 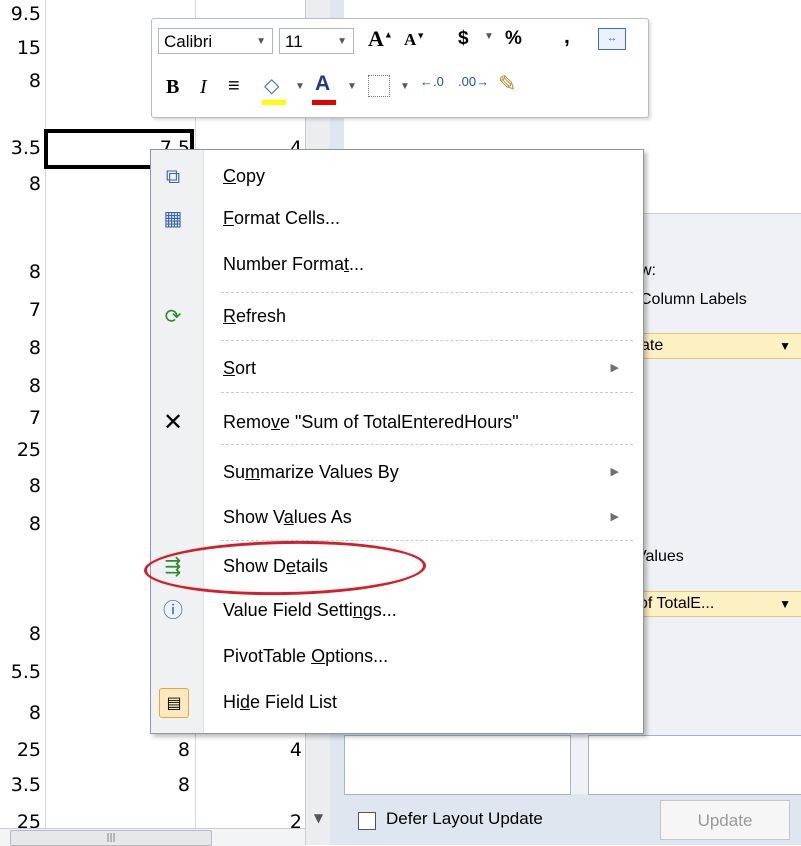 I want to click on cell-a1: 9.5, so click(x=20, y=14).